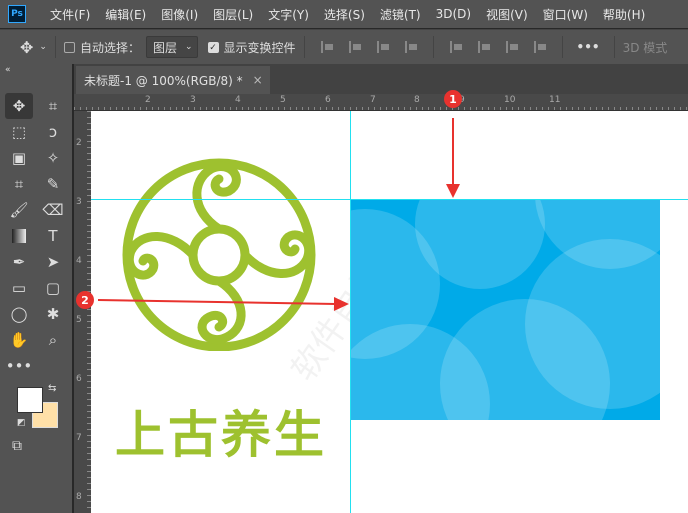  Describe the element at coordinates (233, 14) in the screenshot. I see `menu-layer: 图层(L)` at that location.